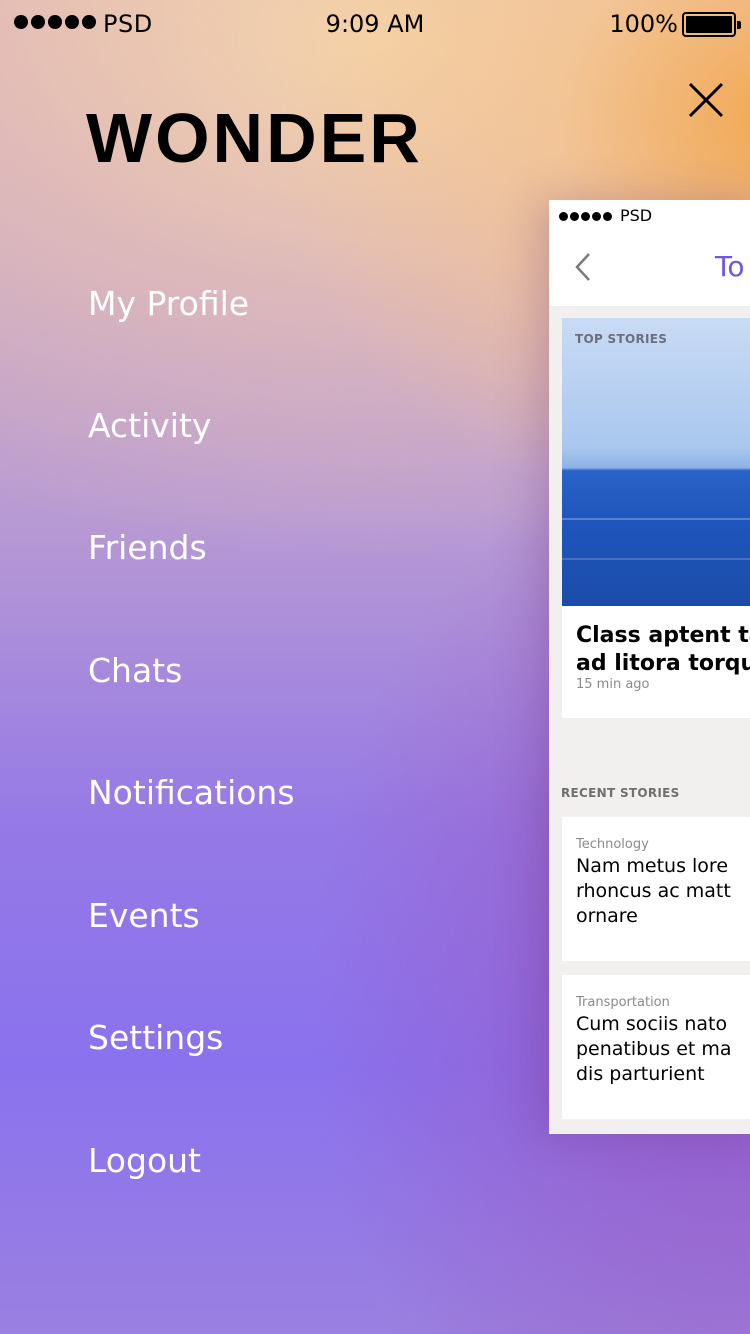  Describe the element at coordinates (155, 1037) in the screenshot. I see `menu-item-settings: Settings` at that location.